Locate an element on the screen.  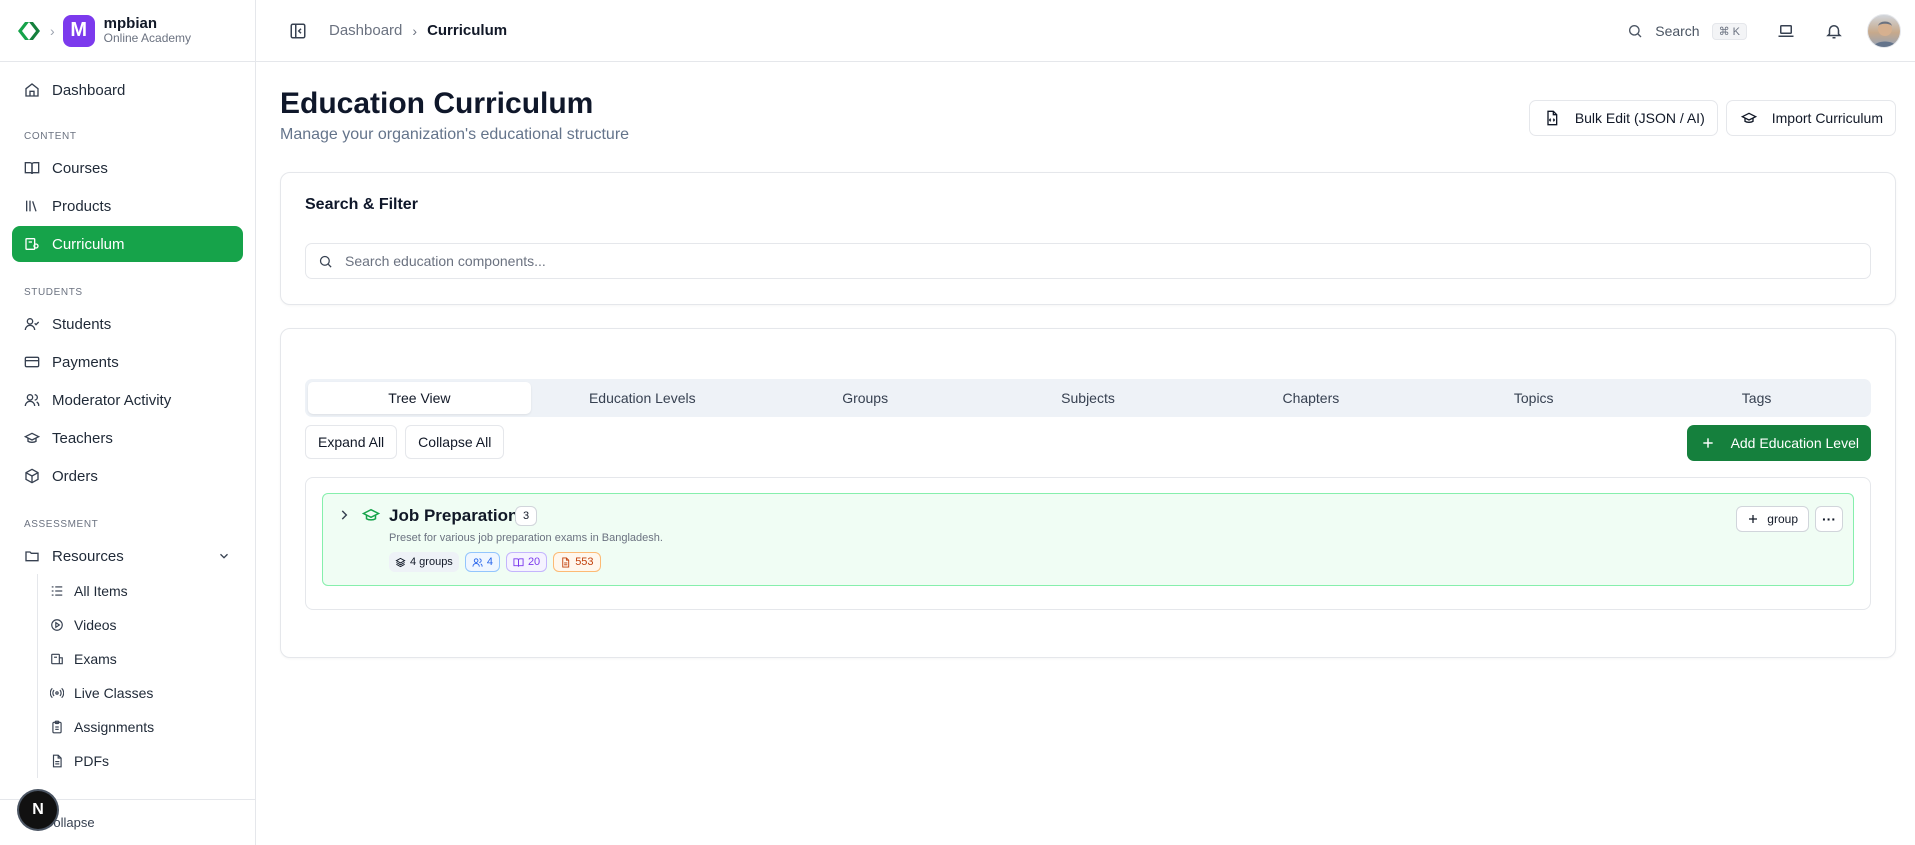
breadcrumb-dashboard: Dashboard is located at coordinates (365, 30).